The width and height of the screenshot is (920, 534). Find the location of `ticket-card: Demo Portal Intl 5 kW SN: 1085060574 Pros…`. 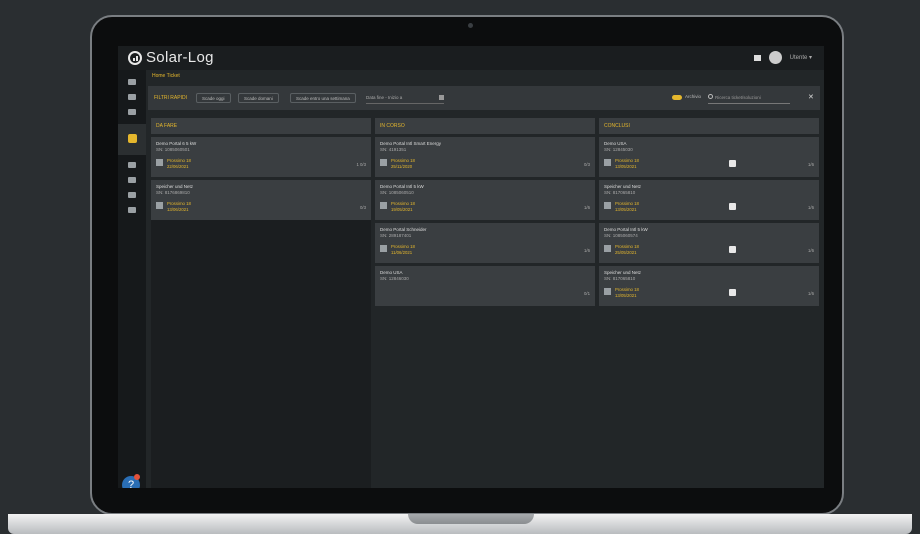

ticket-card: Demo Portal Intl 5 kW SN: 1085060574 Pros… is located at coordinates (709, 243).